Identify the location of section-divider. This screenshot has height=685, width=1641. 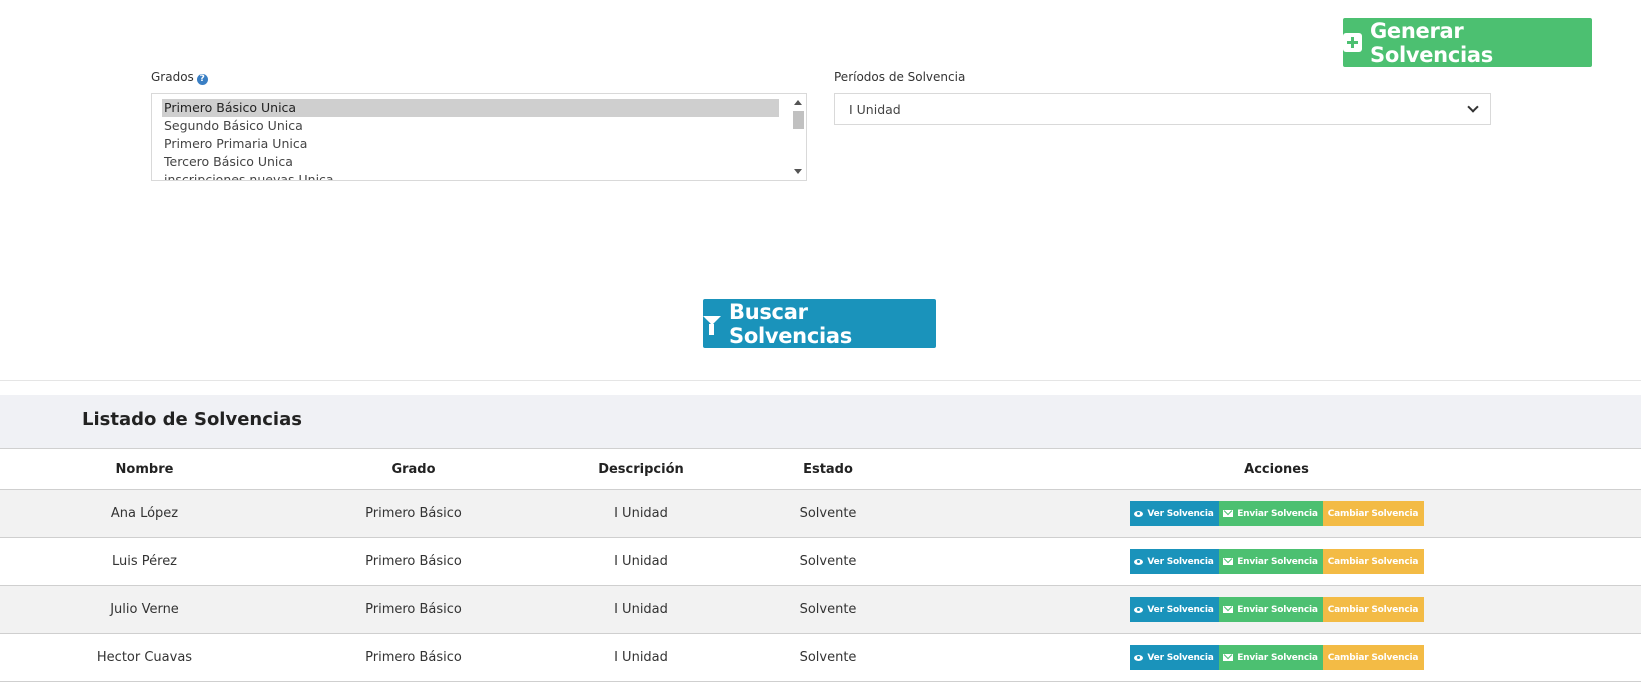
(820, 380).